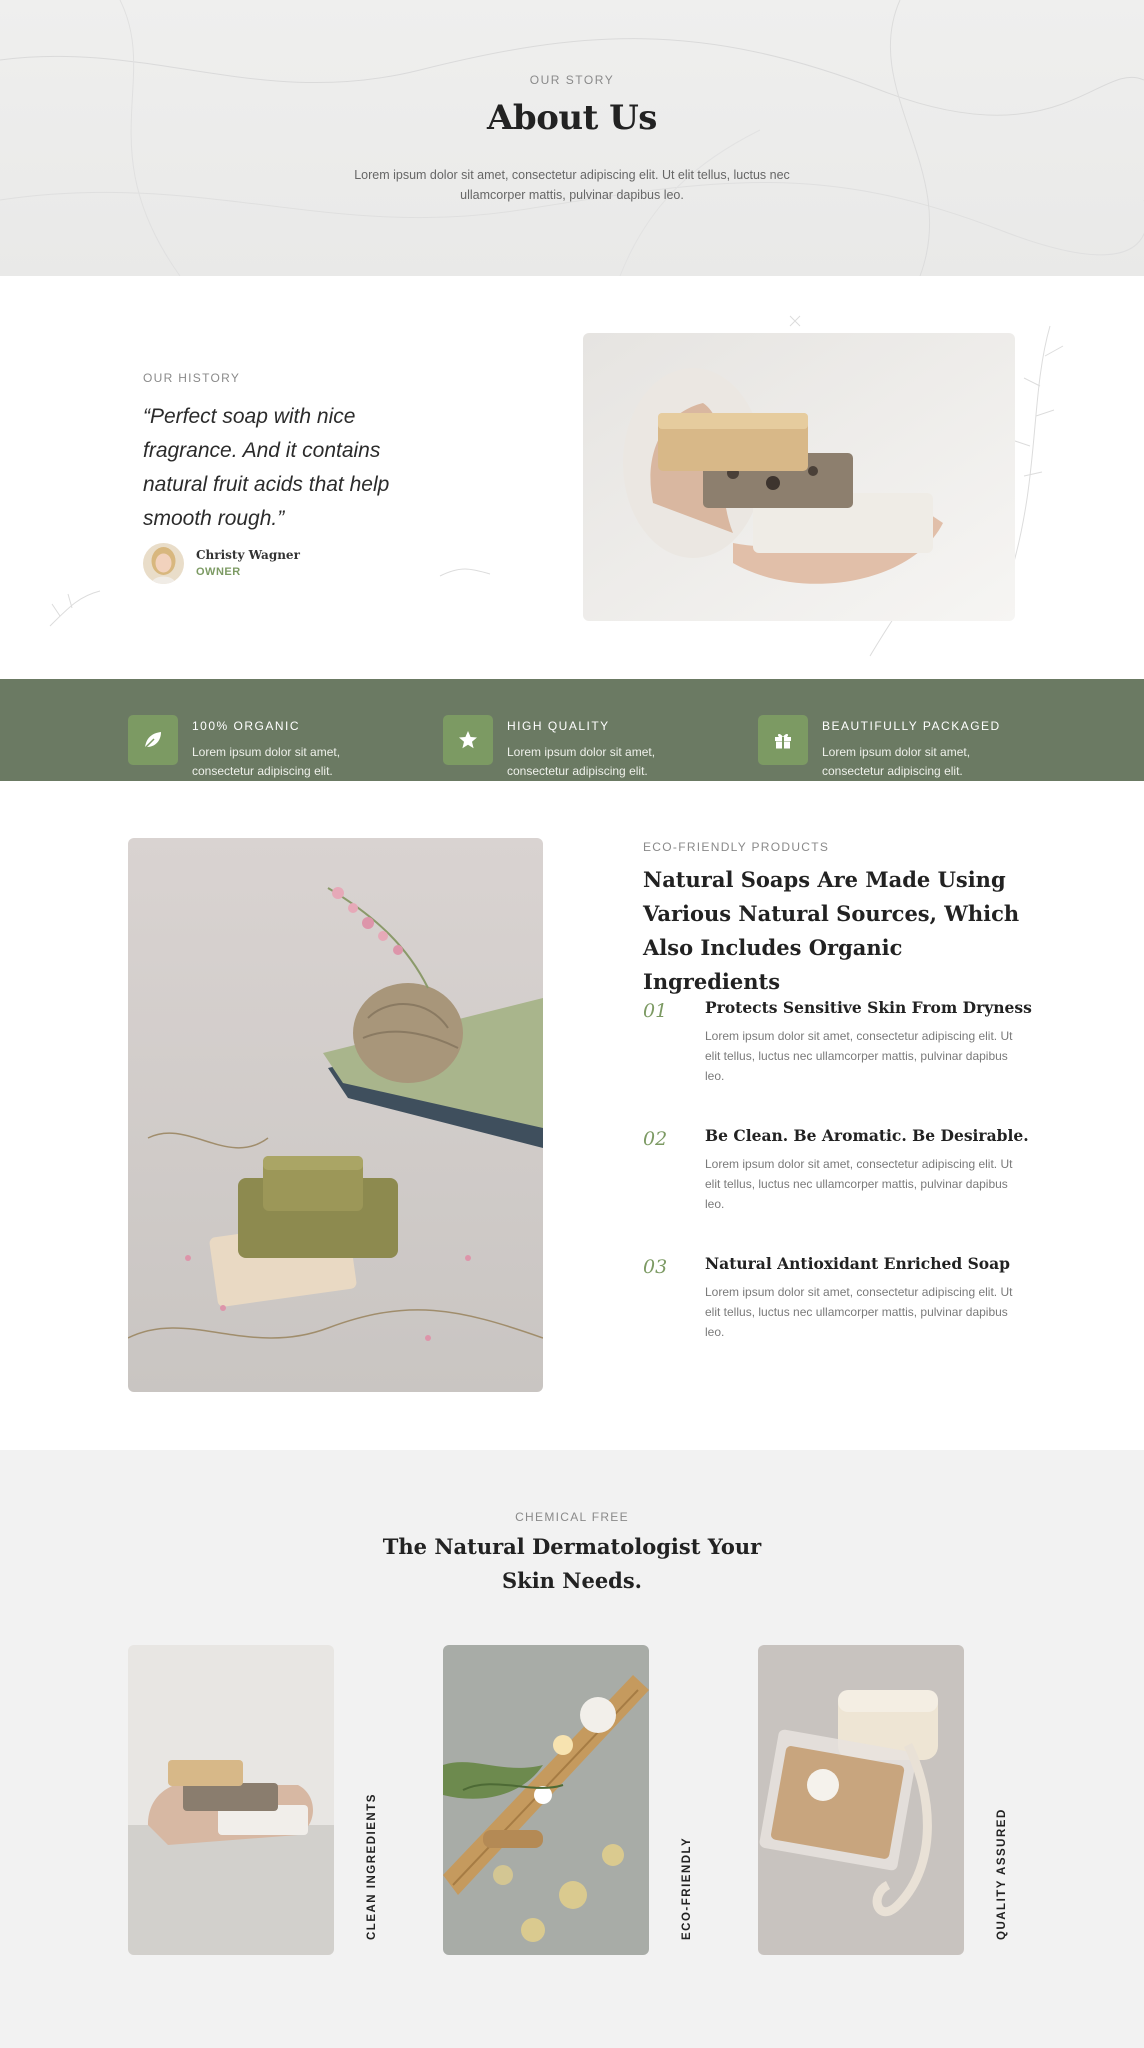 The width and height of the screenshot is (1144, 2048). I want to click on benefit-title: Protects Sensitive Skin From Dryness, so click(868, 1007).